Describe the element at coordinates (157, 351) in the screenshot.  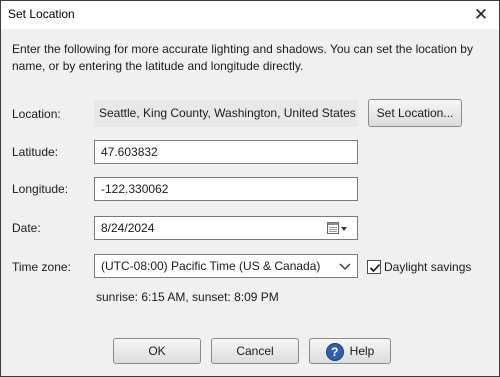
I see `ok-button: OK` at that location.